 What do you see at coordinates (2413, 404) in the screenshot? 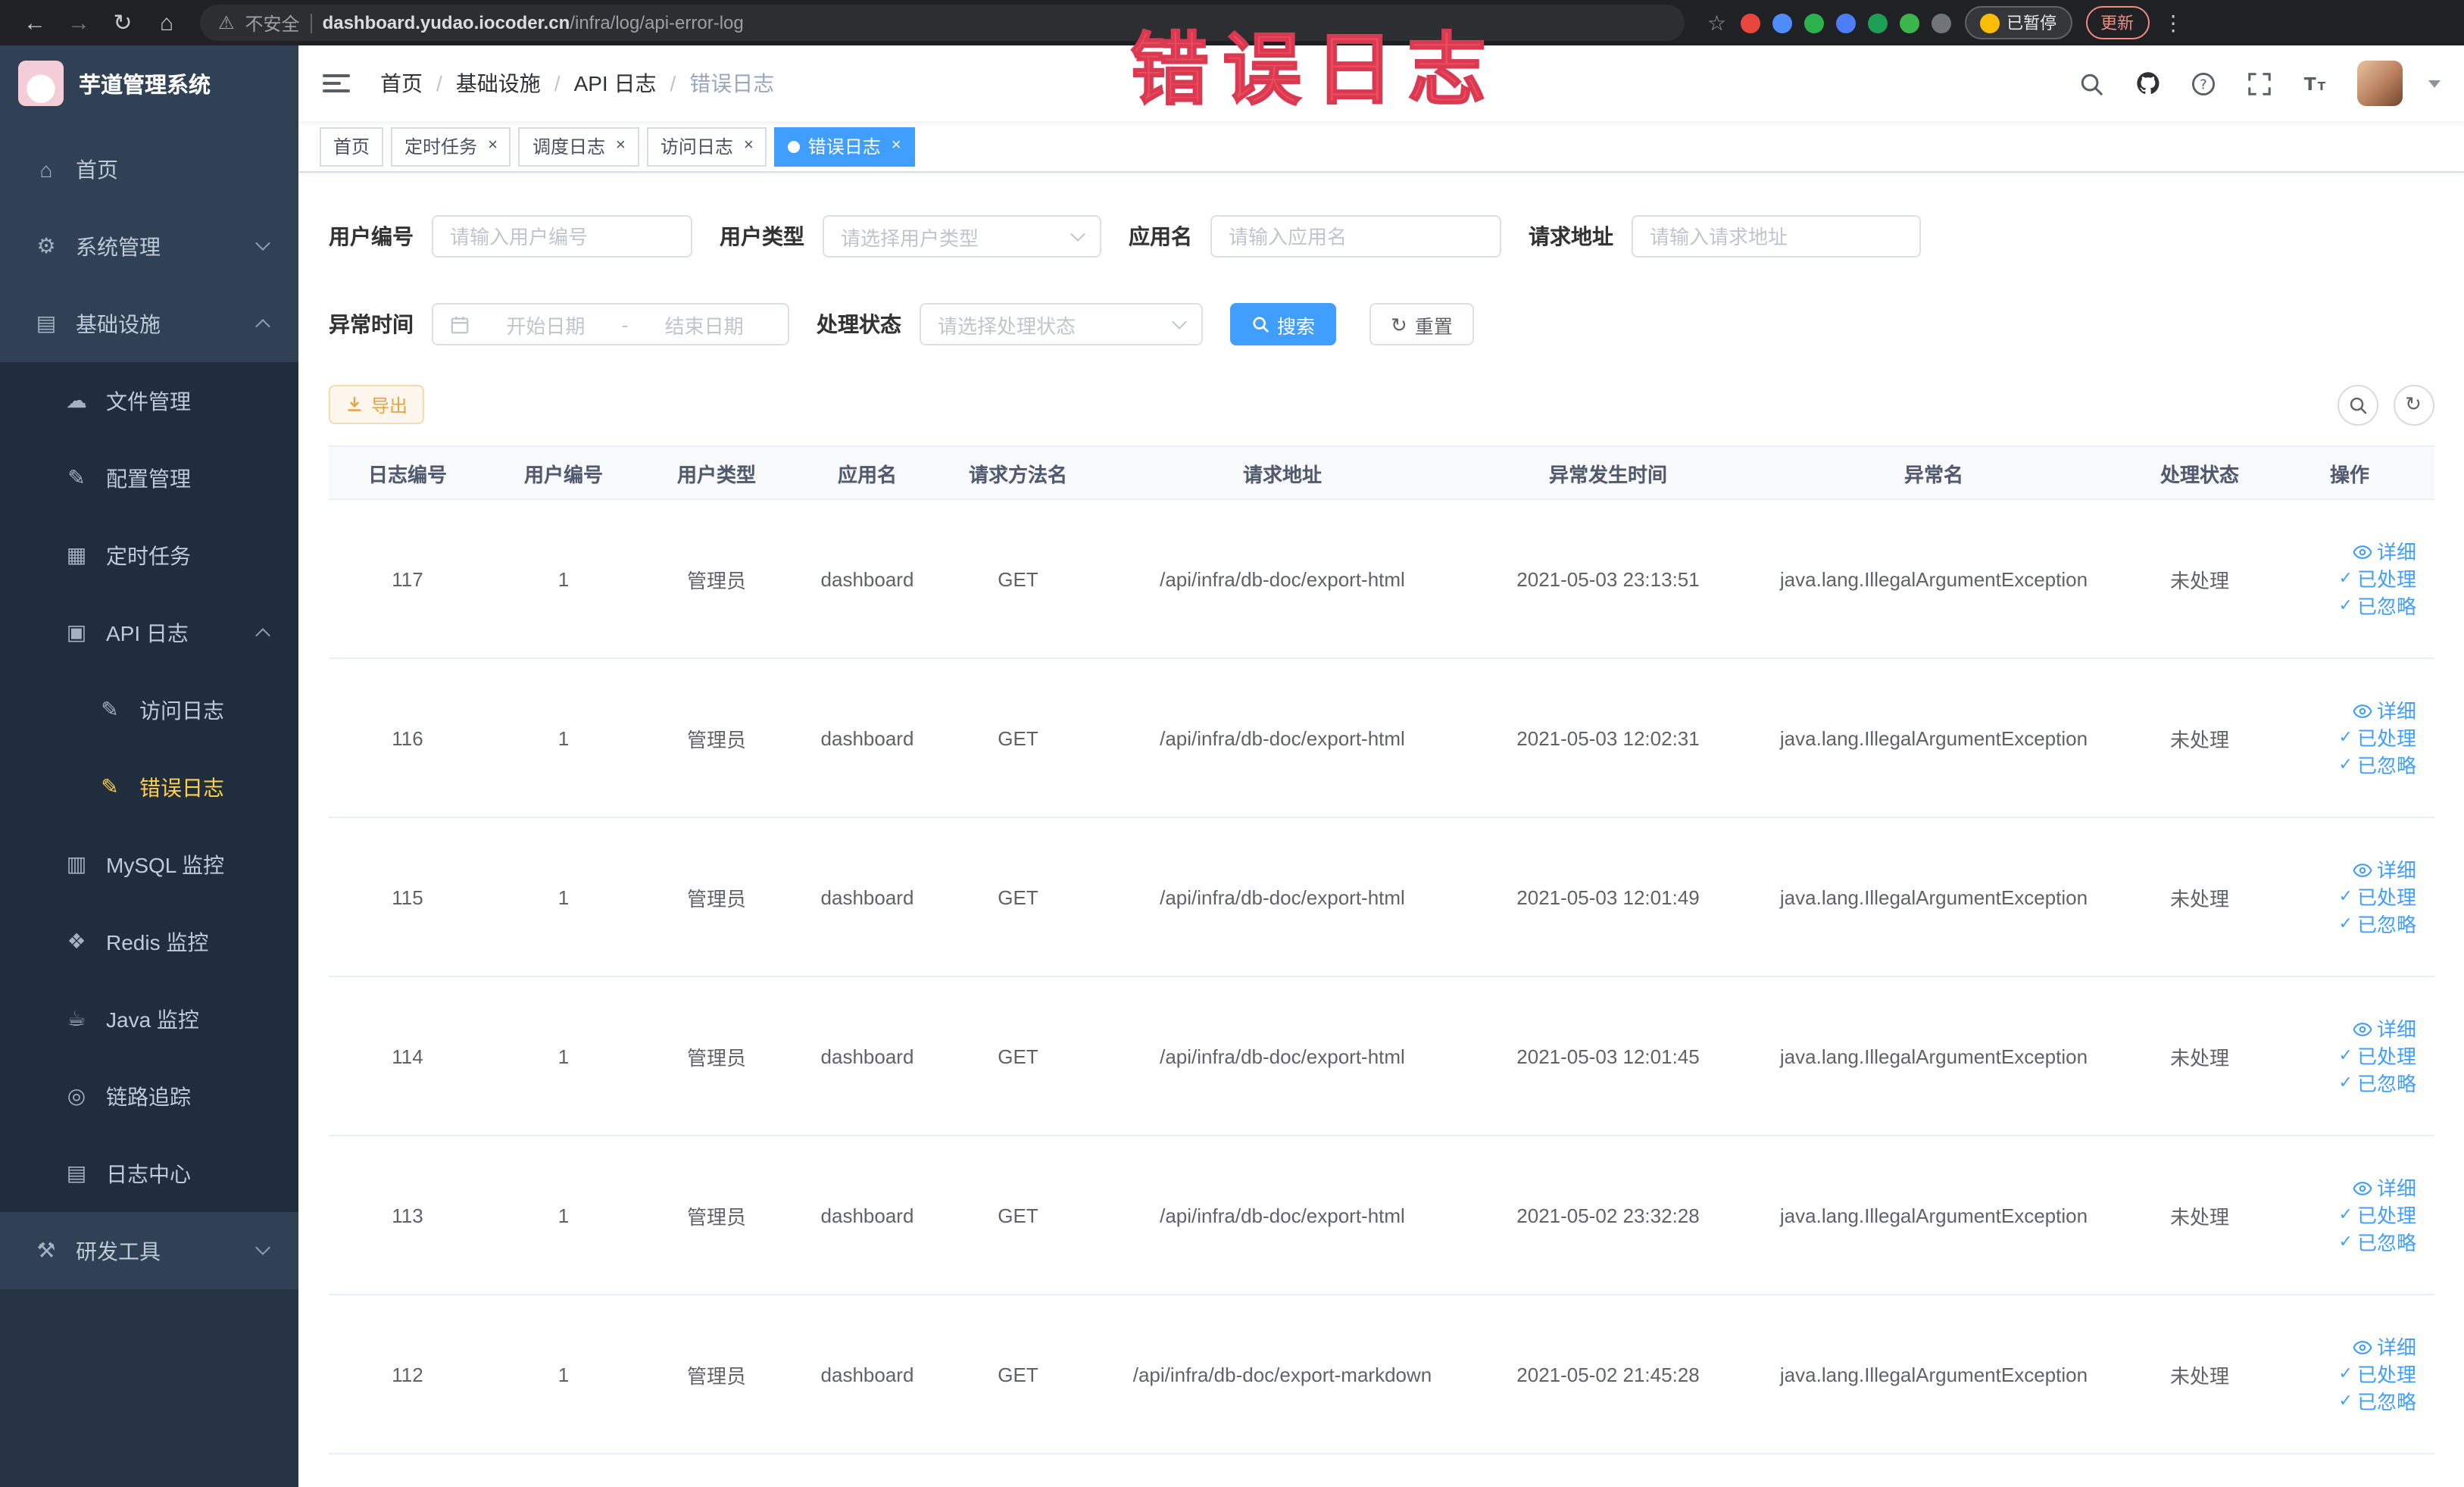
I see `refresh-table-button: ↻` at bounding box center [2413, 404].